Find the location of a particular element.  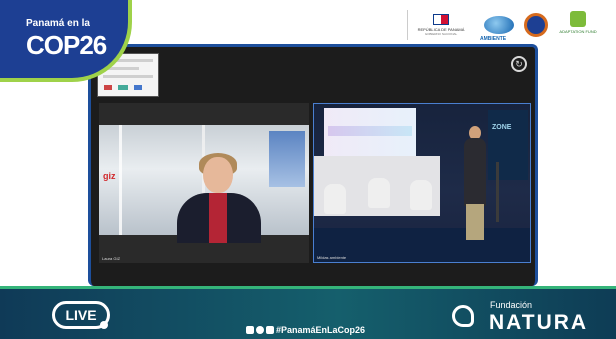

rotate-icon: ↻ is located at coordinates (519, 63).